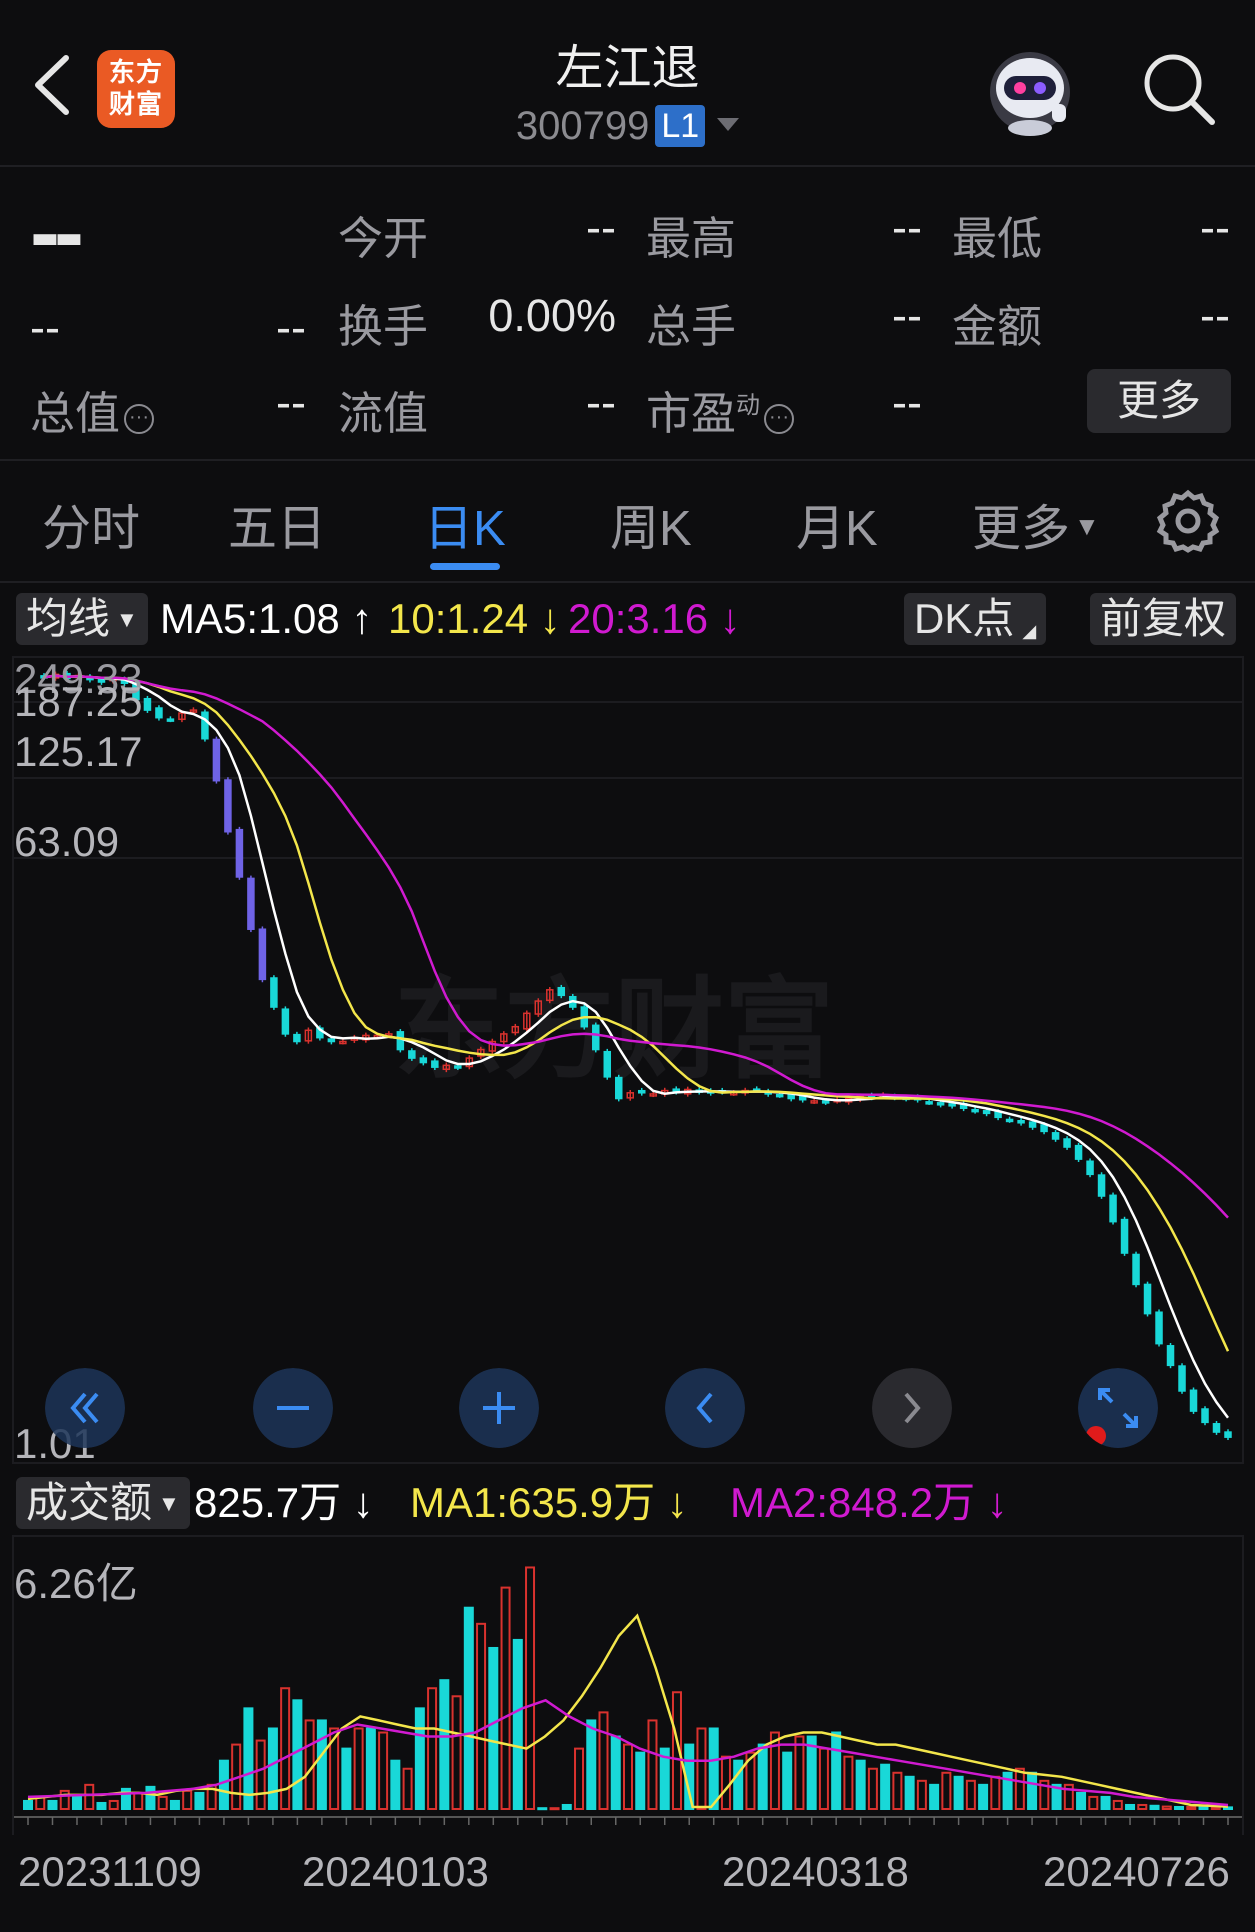 The image size is (1255, 1932). Describe the element at coordinates (1163, 619) in the screenshot. I see `adjust-button: 前复权` at that location.